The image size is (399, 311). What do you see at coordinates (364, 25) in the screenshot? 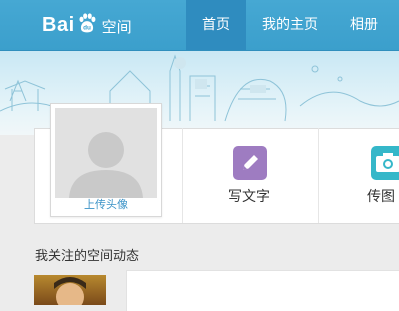
I see `nav-item-albums: 相册` at bounding box center [364, 25].